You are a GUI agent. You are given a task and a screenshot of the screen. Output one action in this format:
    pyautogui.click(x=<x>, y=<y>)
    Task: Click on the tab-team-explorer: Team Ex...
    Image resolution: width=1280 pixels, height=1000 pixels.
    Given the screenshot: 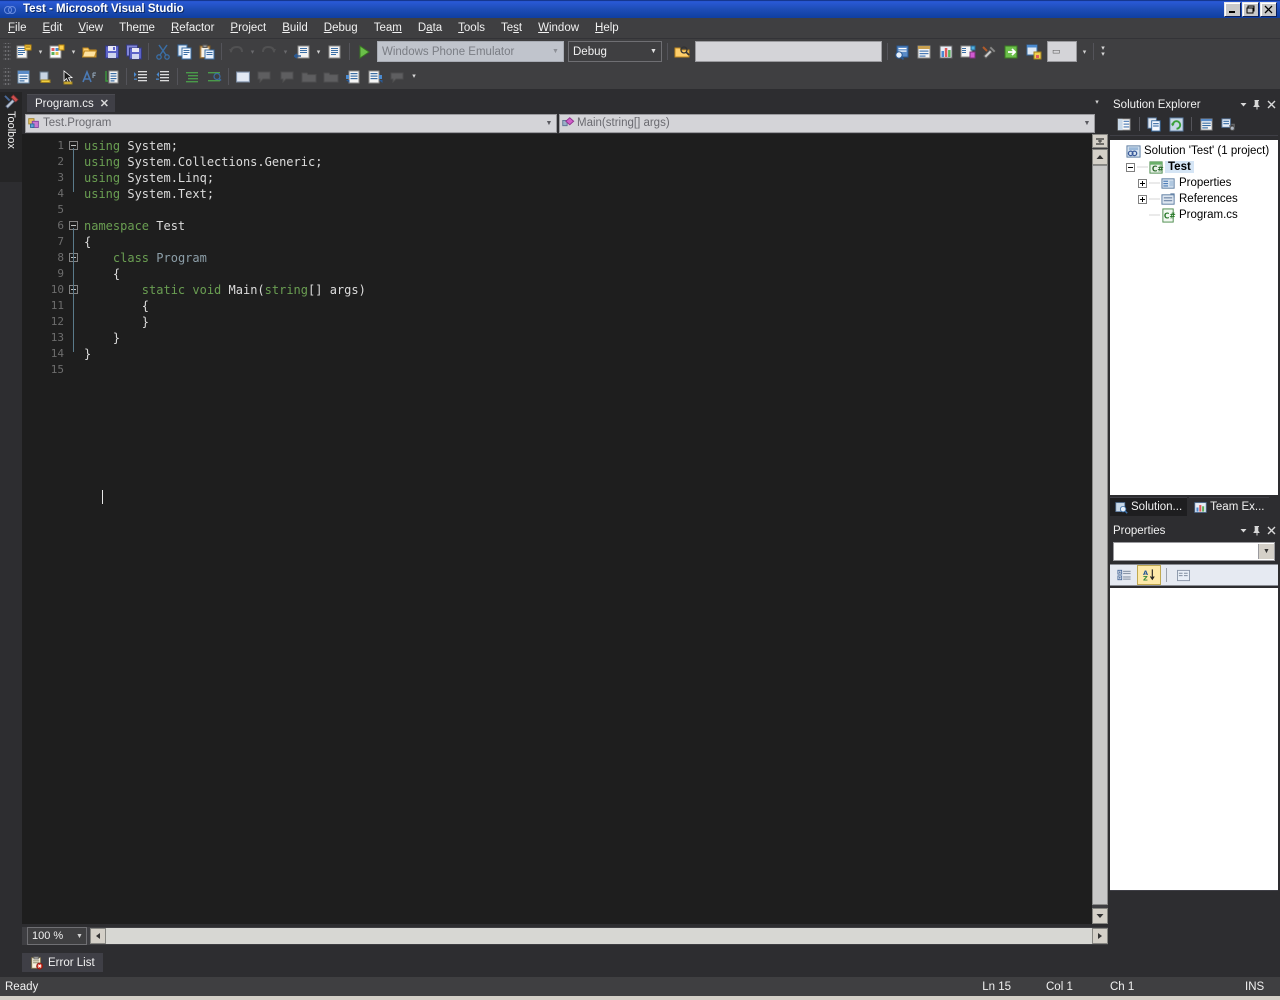 What is the action you would take?
    pyautogui.click(x=1229, y=506)
    